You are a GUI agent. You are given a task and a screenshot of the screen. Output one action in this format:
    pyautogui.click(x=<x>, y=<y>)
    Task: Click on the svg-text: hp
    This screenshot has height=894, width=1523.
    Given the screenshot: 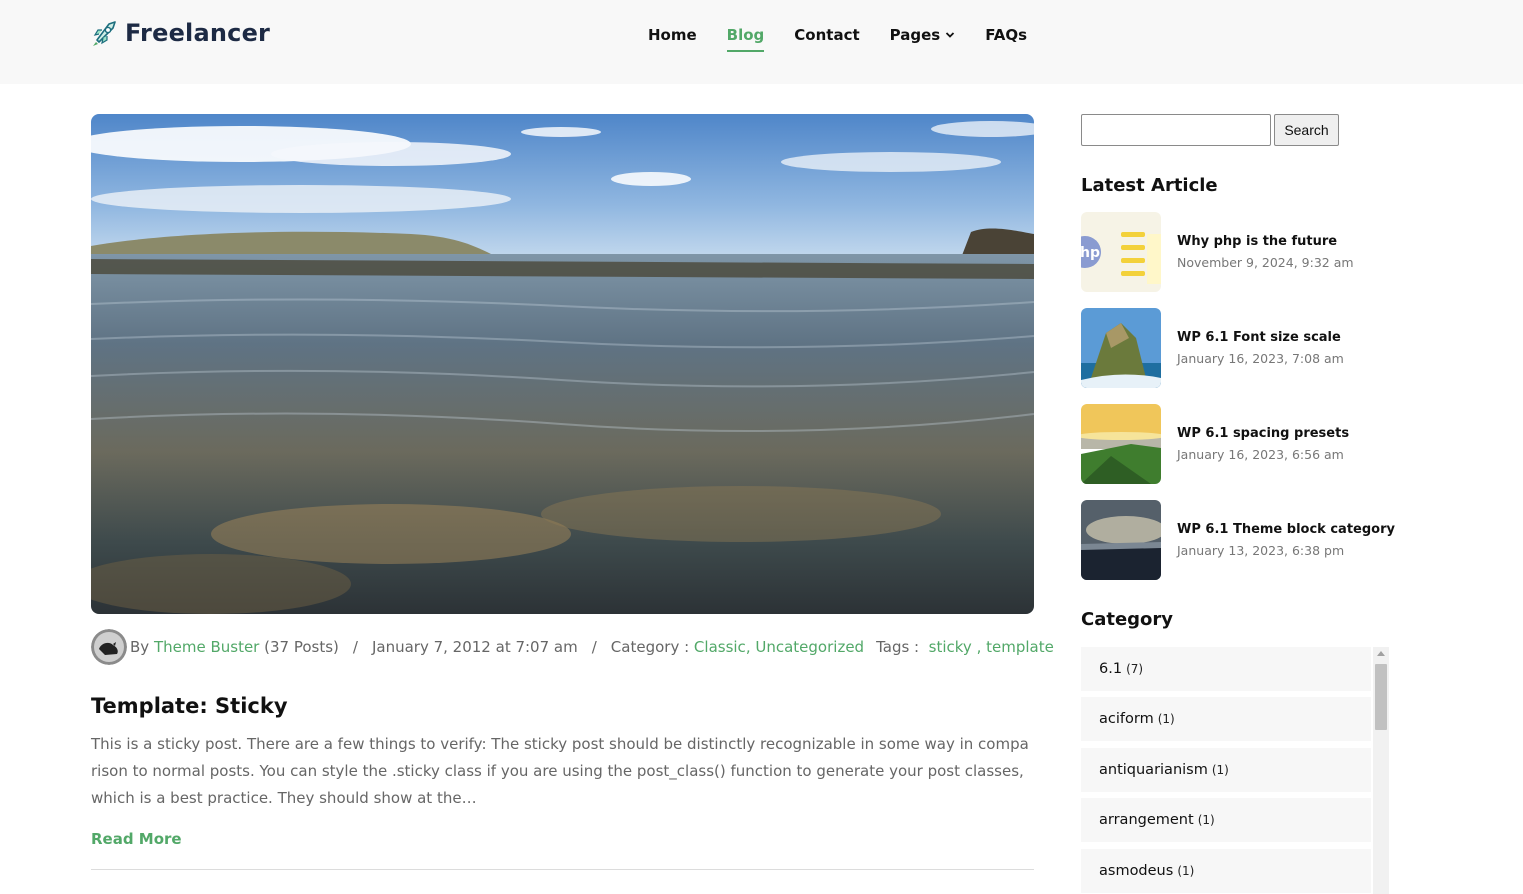 What is the action you would take?
    pyautogui.click(x=1090, y=253)
    